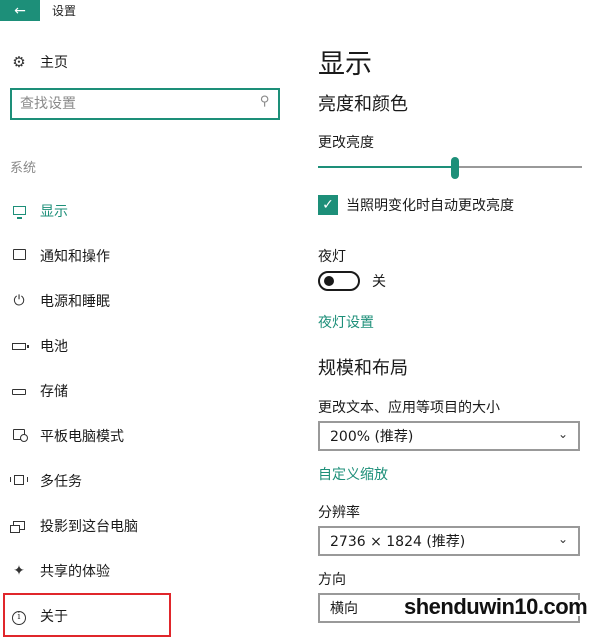 The image size is (600, 638). I want to click on notification-icon, so click(19, 256).